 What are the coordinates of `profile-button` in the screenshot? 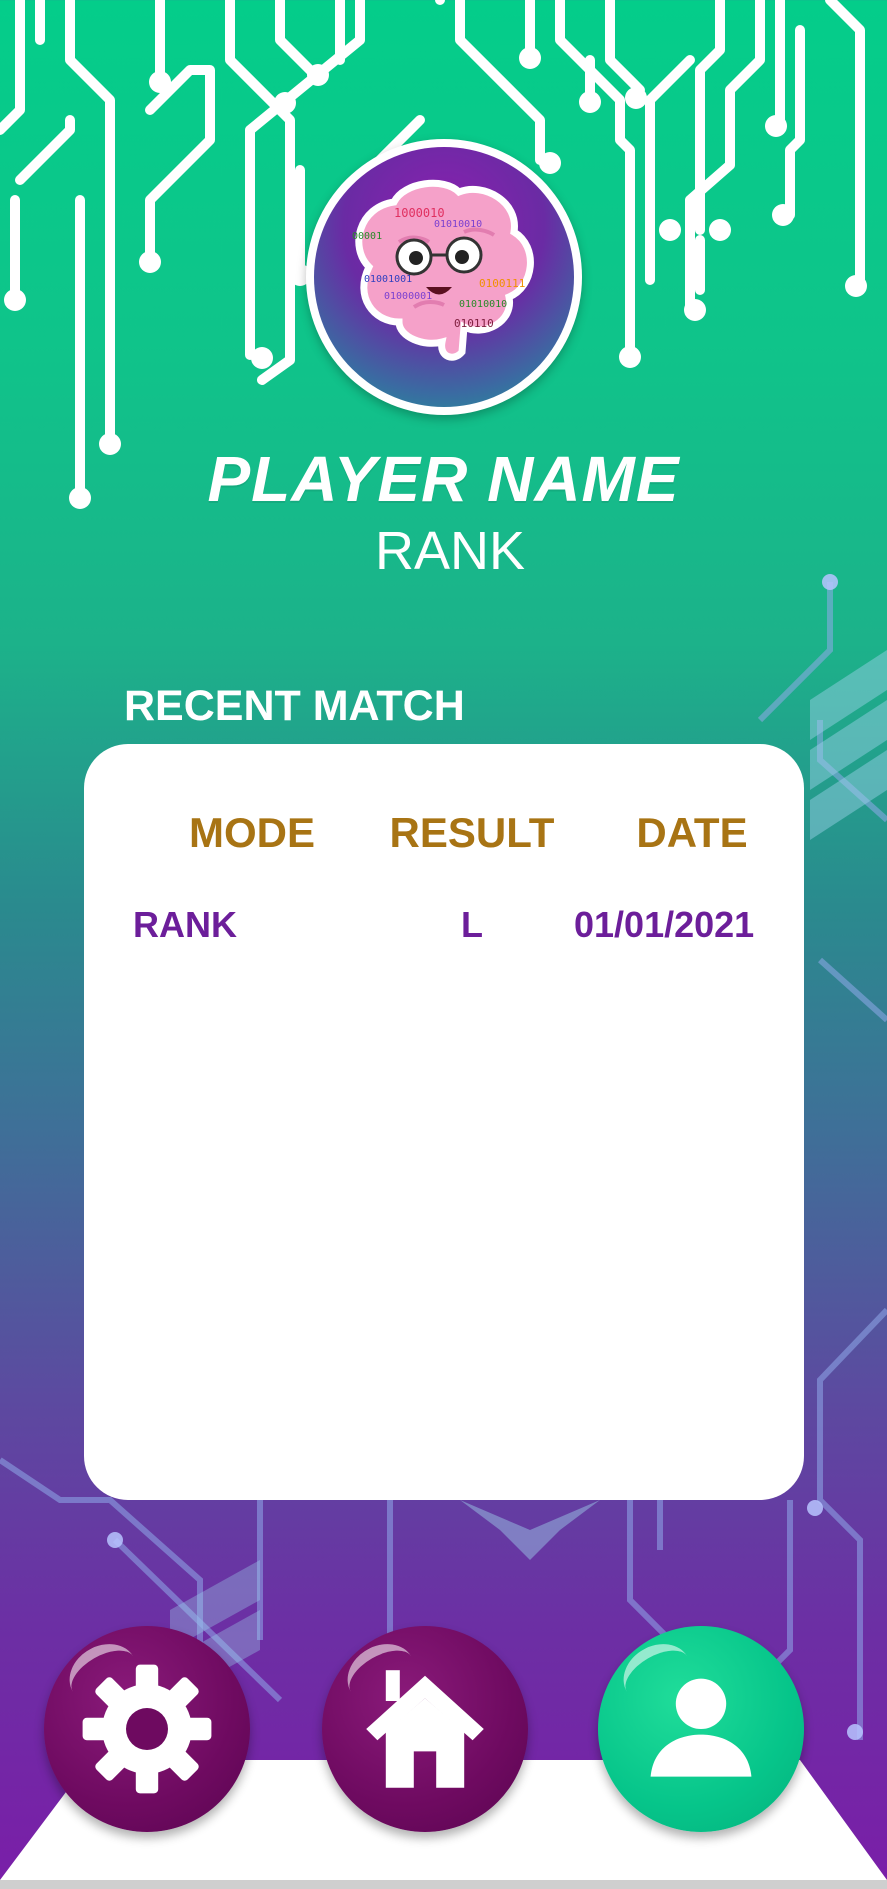 It's located at (701, 1729).